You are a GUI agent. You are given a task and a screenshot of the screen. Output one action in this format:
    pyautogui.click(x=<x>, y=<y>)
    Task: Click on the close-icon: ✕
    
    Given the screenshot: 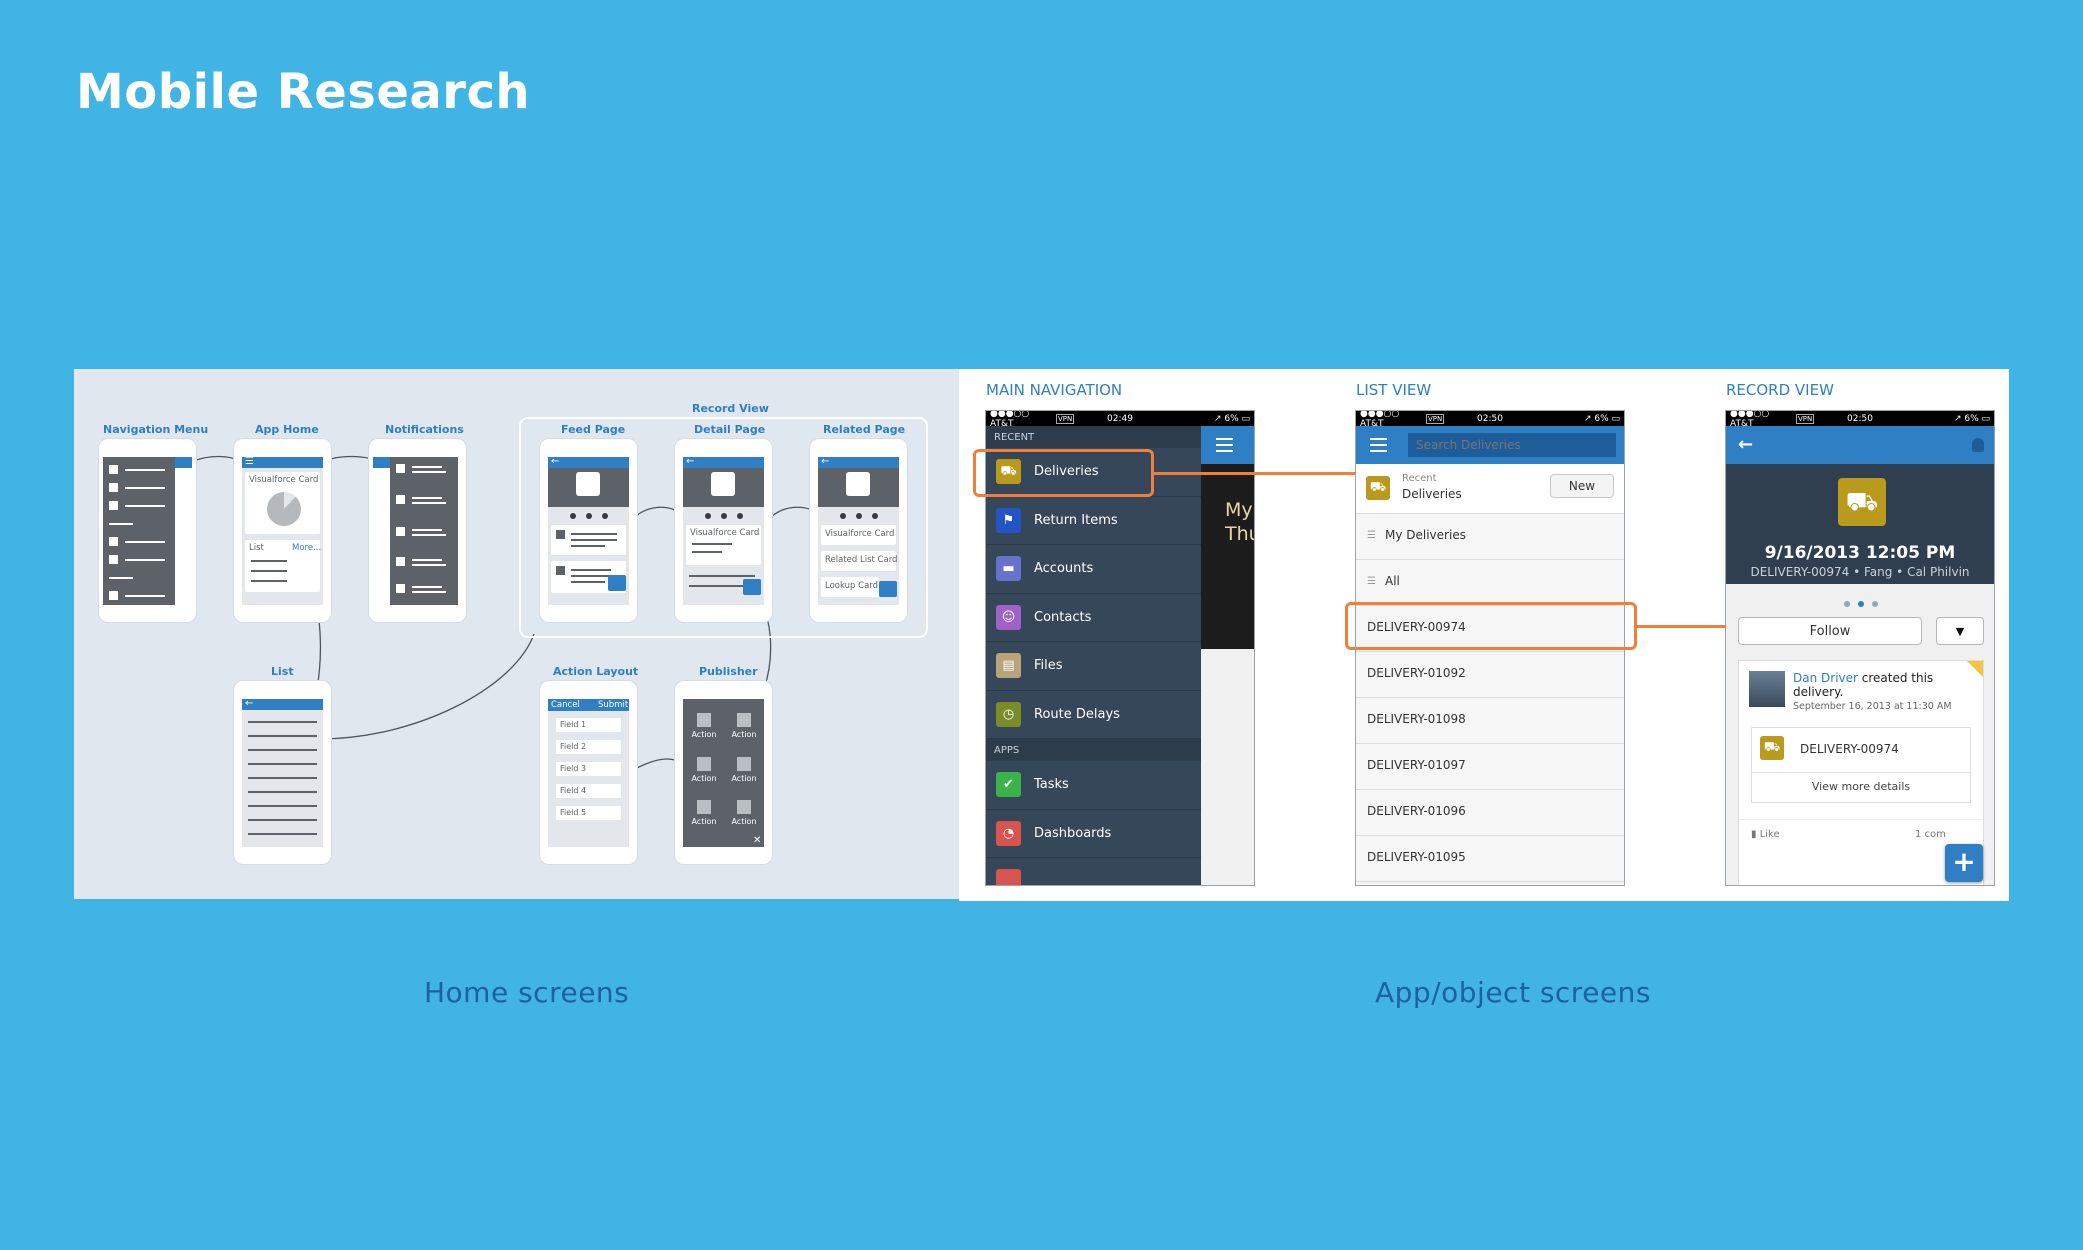 What is the action you would take?
    pyautogui.click(x=757, y=840)
    